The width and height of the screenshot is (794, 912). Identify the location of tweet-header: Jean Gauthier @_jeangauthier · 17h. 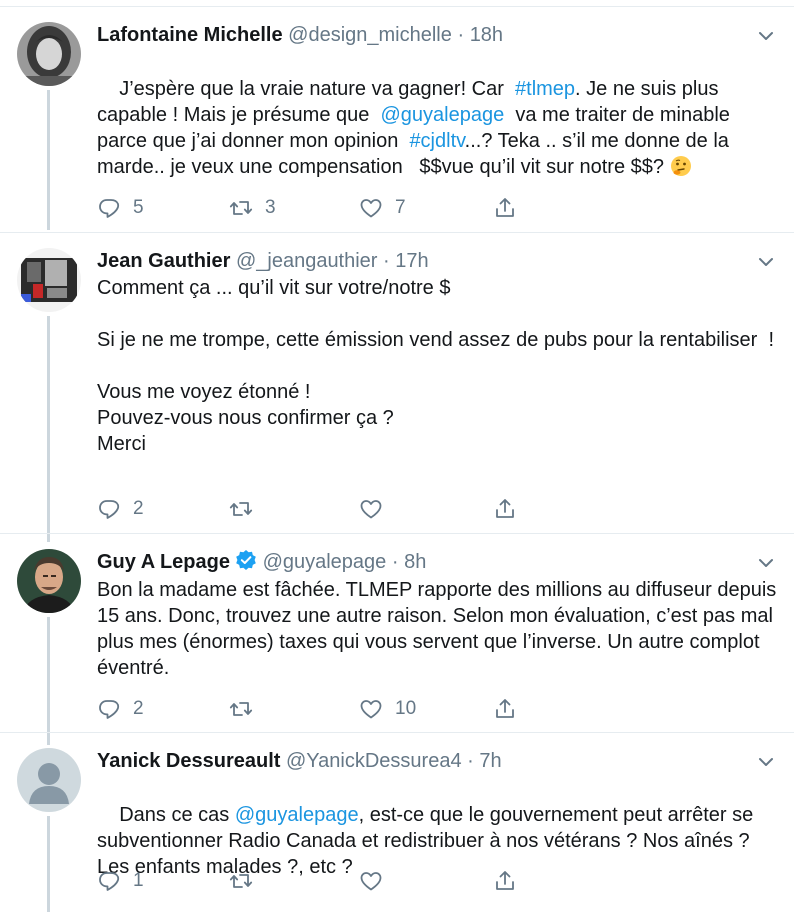
(263, 261).